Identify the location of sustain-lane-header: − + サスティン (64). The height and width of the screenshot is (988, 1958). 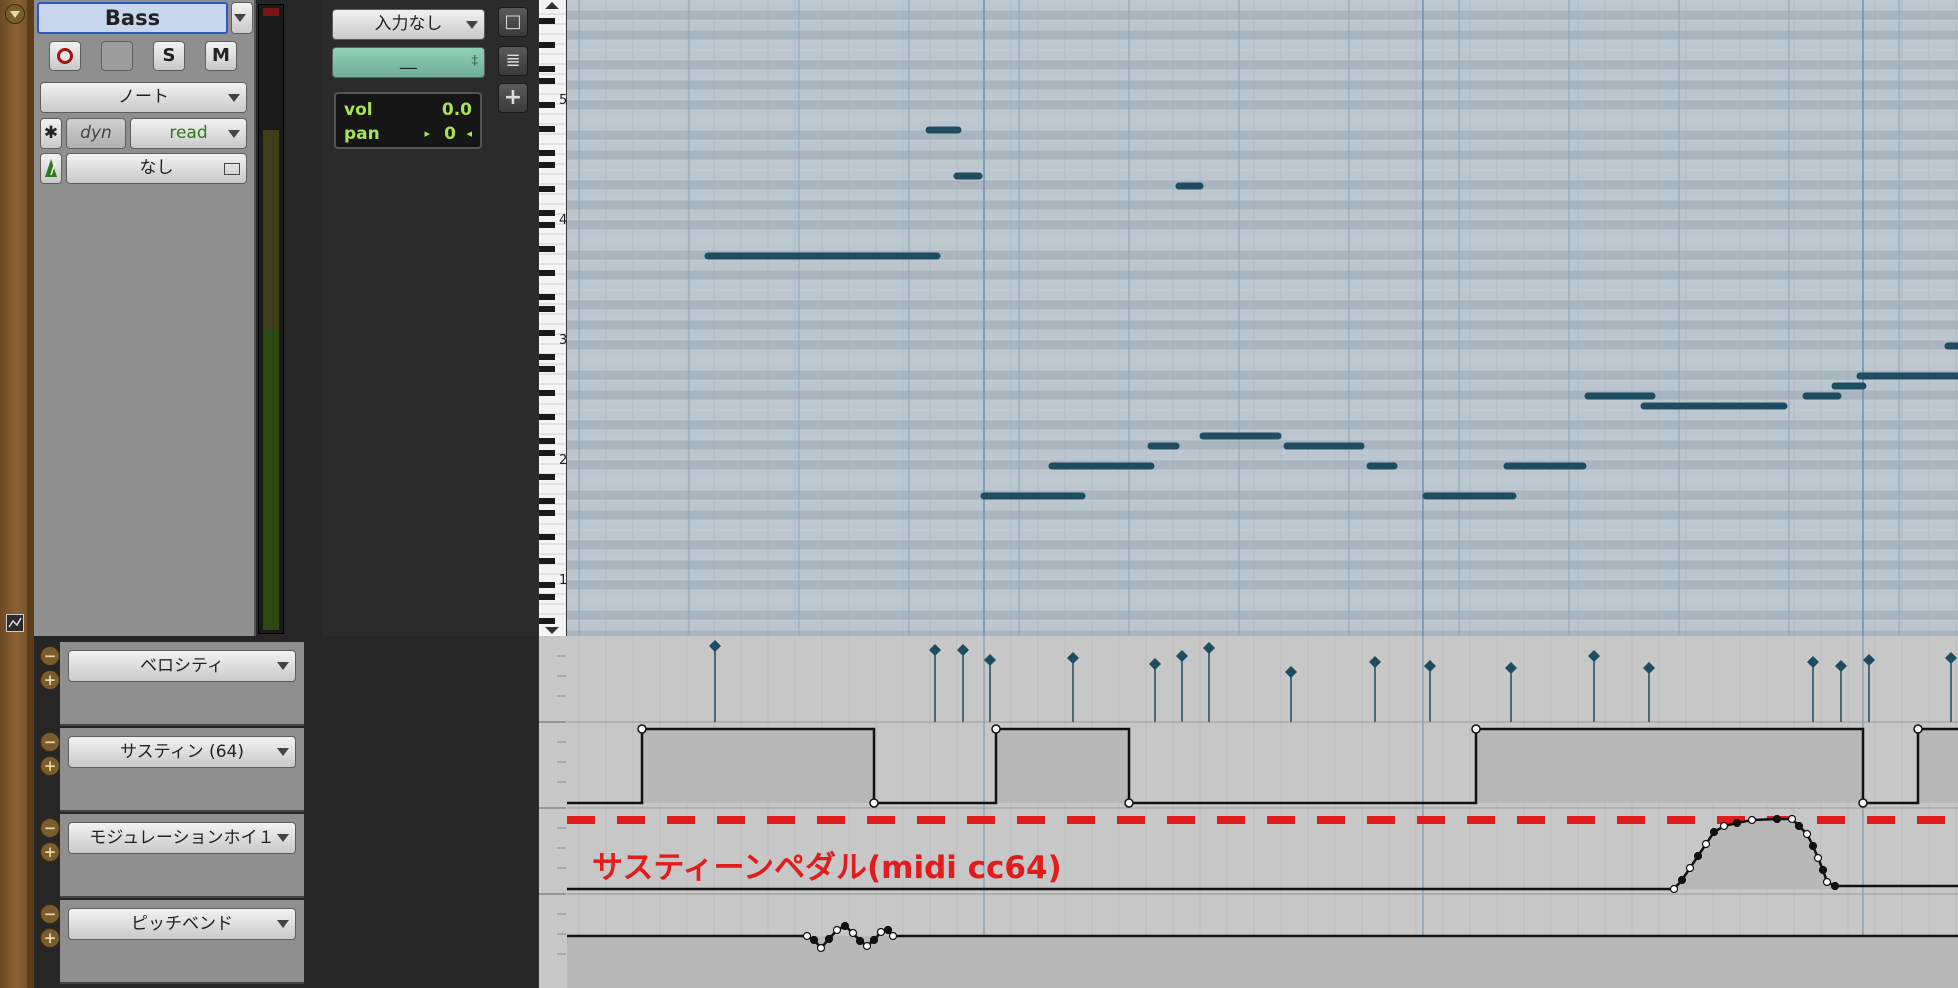
(172, 770).